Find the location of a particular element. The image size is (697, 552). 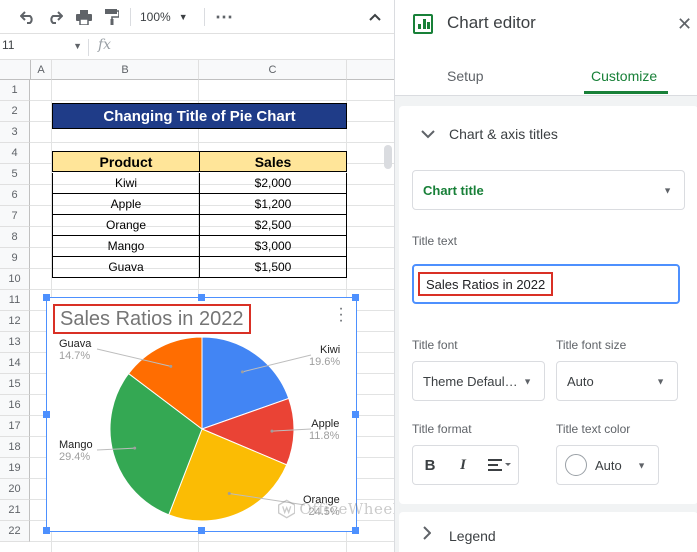

sales-cell: $3,000 is located at coordinates (273, 246).